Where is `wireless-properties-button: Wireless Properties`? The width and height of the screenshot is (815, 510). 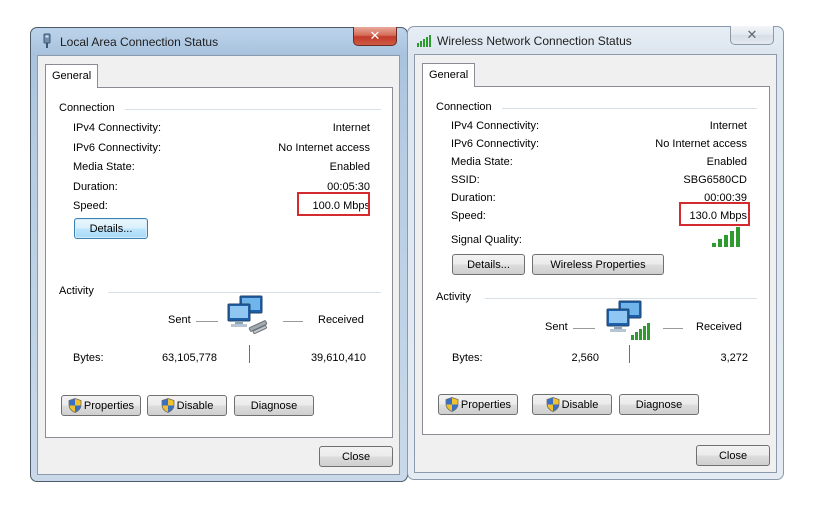
wireless-properties-button: Wireless Properties is located at coordinates (598, 264).